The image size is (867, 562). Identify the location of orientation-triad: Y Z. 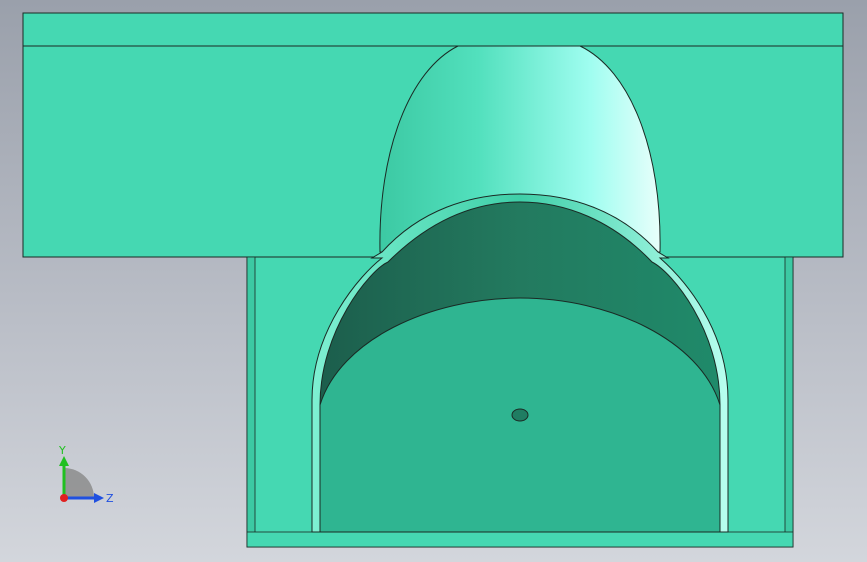
(86, 474).